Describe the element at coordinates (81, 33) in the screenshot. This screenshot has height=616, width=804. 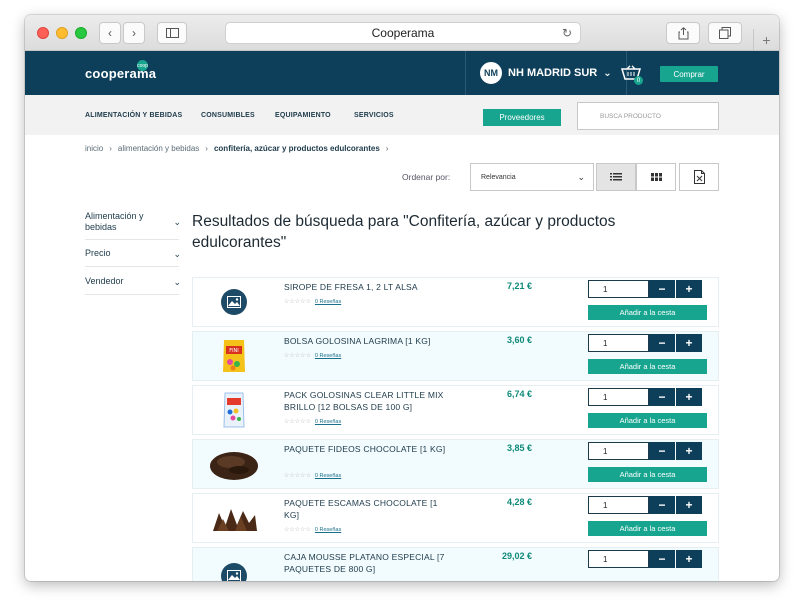
I see `zoom-window-button` at that location.